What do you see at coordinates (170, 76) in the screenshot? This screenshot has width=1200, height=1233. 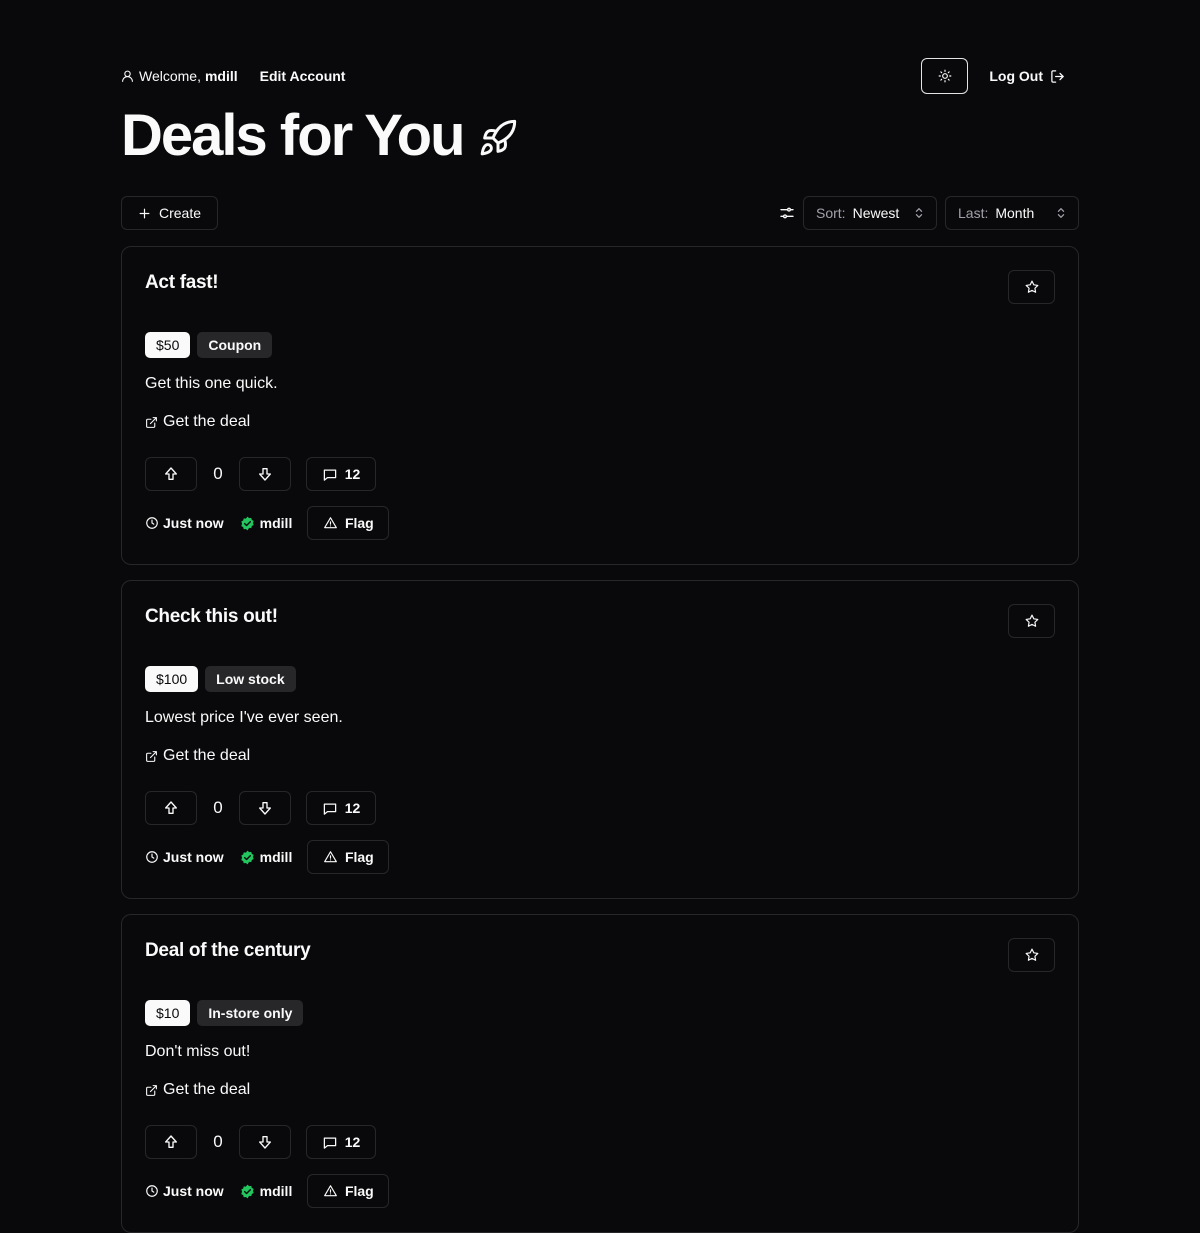 I see `welcome-prefix: Welcome,` at bounding box center [170, 76].